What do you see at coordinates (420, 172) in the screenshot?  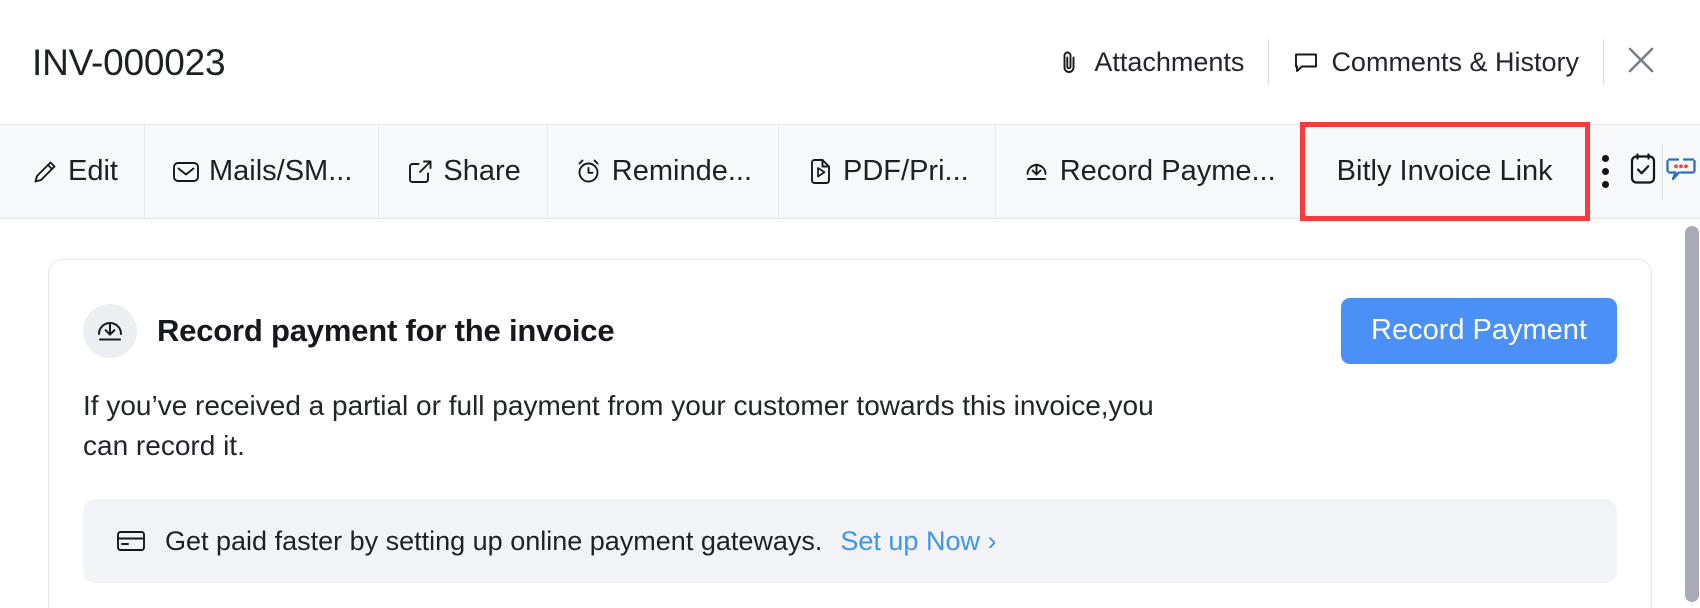 I see `share-icon` at bounding box center [420, 172].